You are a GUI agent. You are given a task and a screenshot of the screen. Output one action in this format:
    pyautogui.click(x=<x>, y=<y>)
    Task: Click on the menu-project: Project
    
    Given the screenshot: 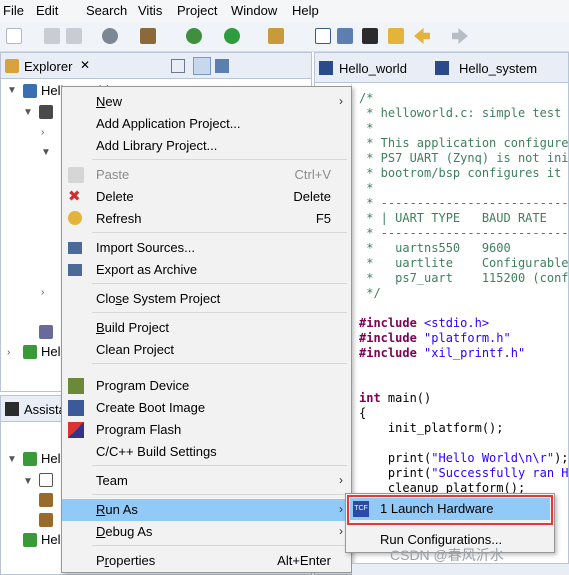 What is the action you would take?
    pyautogui.click(x=197, y=10)
    